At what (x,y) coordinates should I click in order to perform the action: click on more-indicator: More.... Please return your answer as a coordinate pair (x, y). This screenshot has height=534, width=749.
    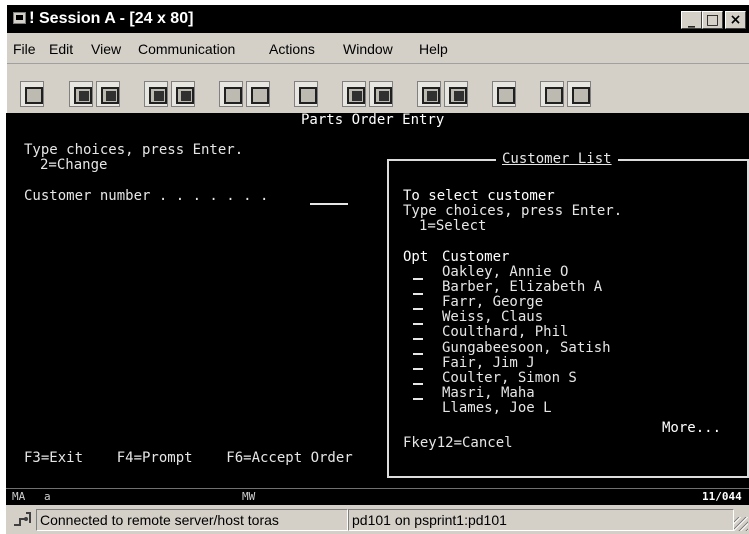
    Looking at the image, I should click on (692, 428).